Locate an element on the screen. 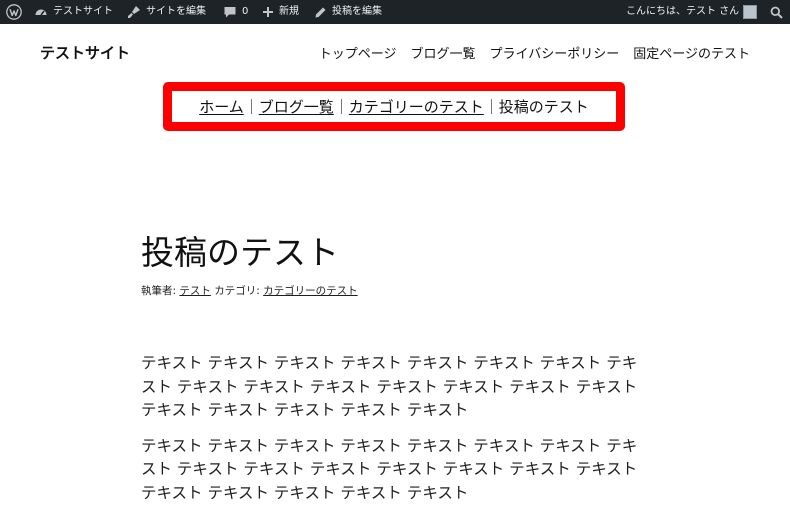 This screenshot has width=790, height=517. post-meta: 執筆者: テスト カテゴリ: カテゴリーのテスト is located at coordinates (249, 290).